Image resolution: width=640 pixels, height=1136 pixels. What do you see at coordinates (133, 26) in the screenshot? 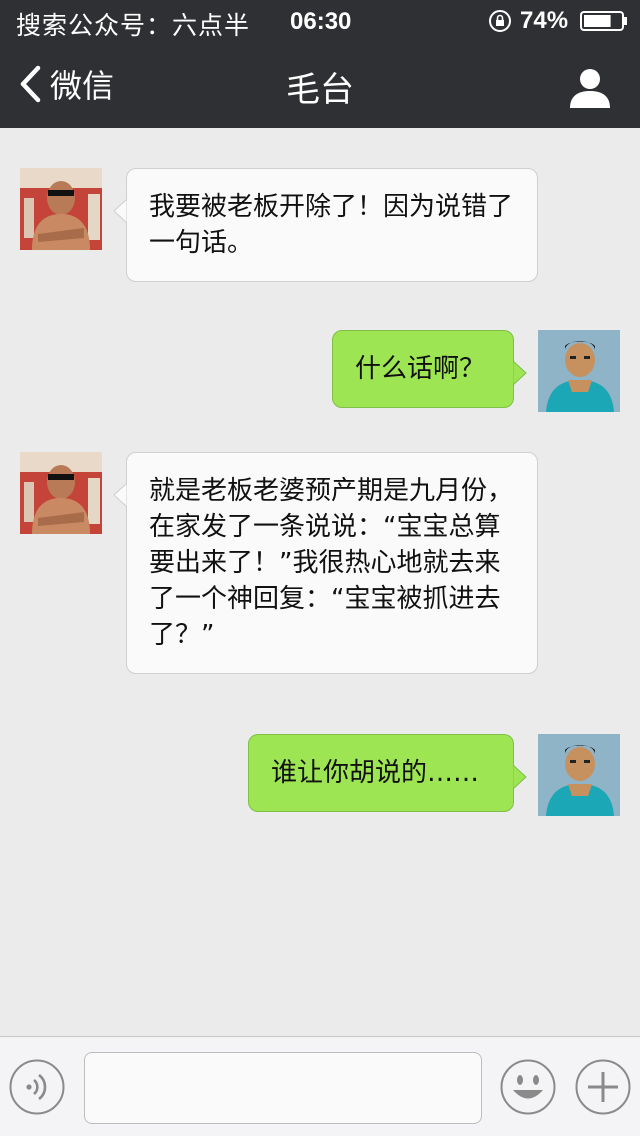
I see `carrier-text: 搜索公众号：六点半` at bounding box center [133, 26].